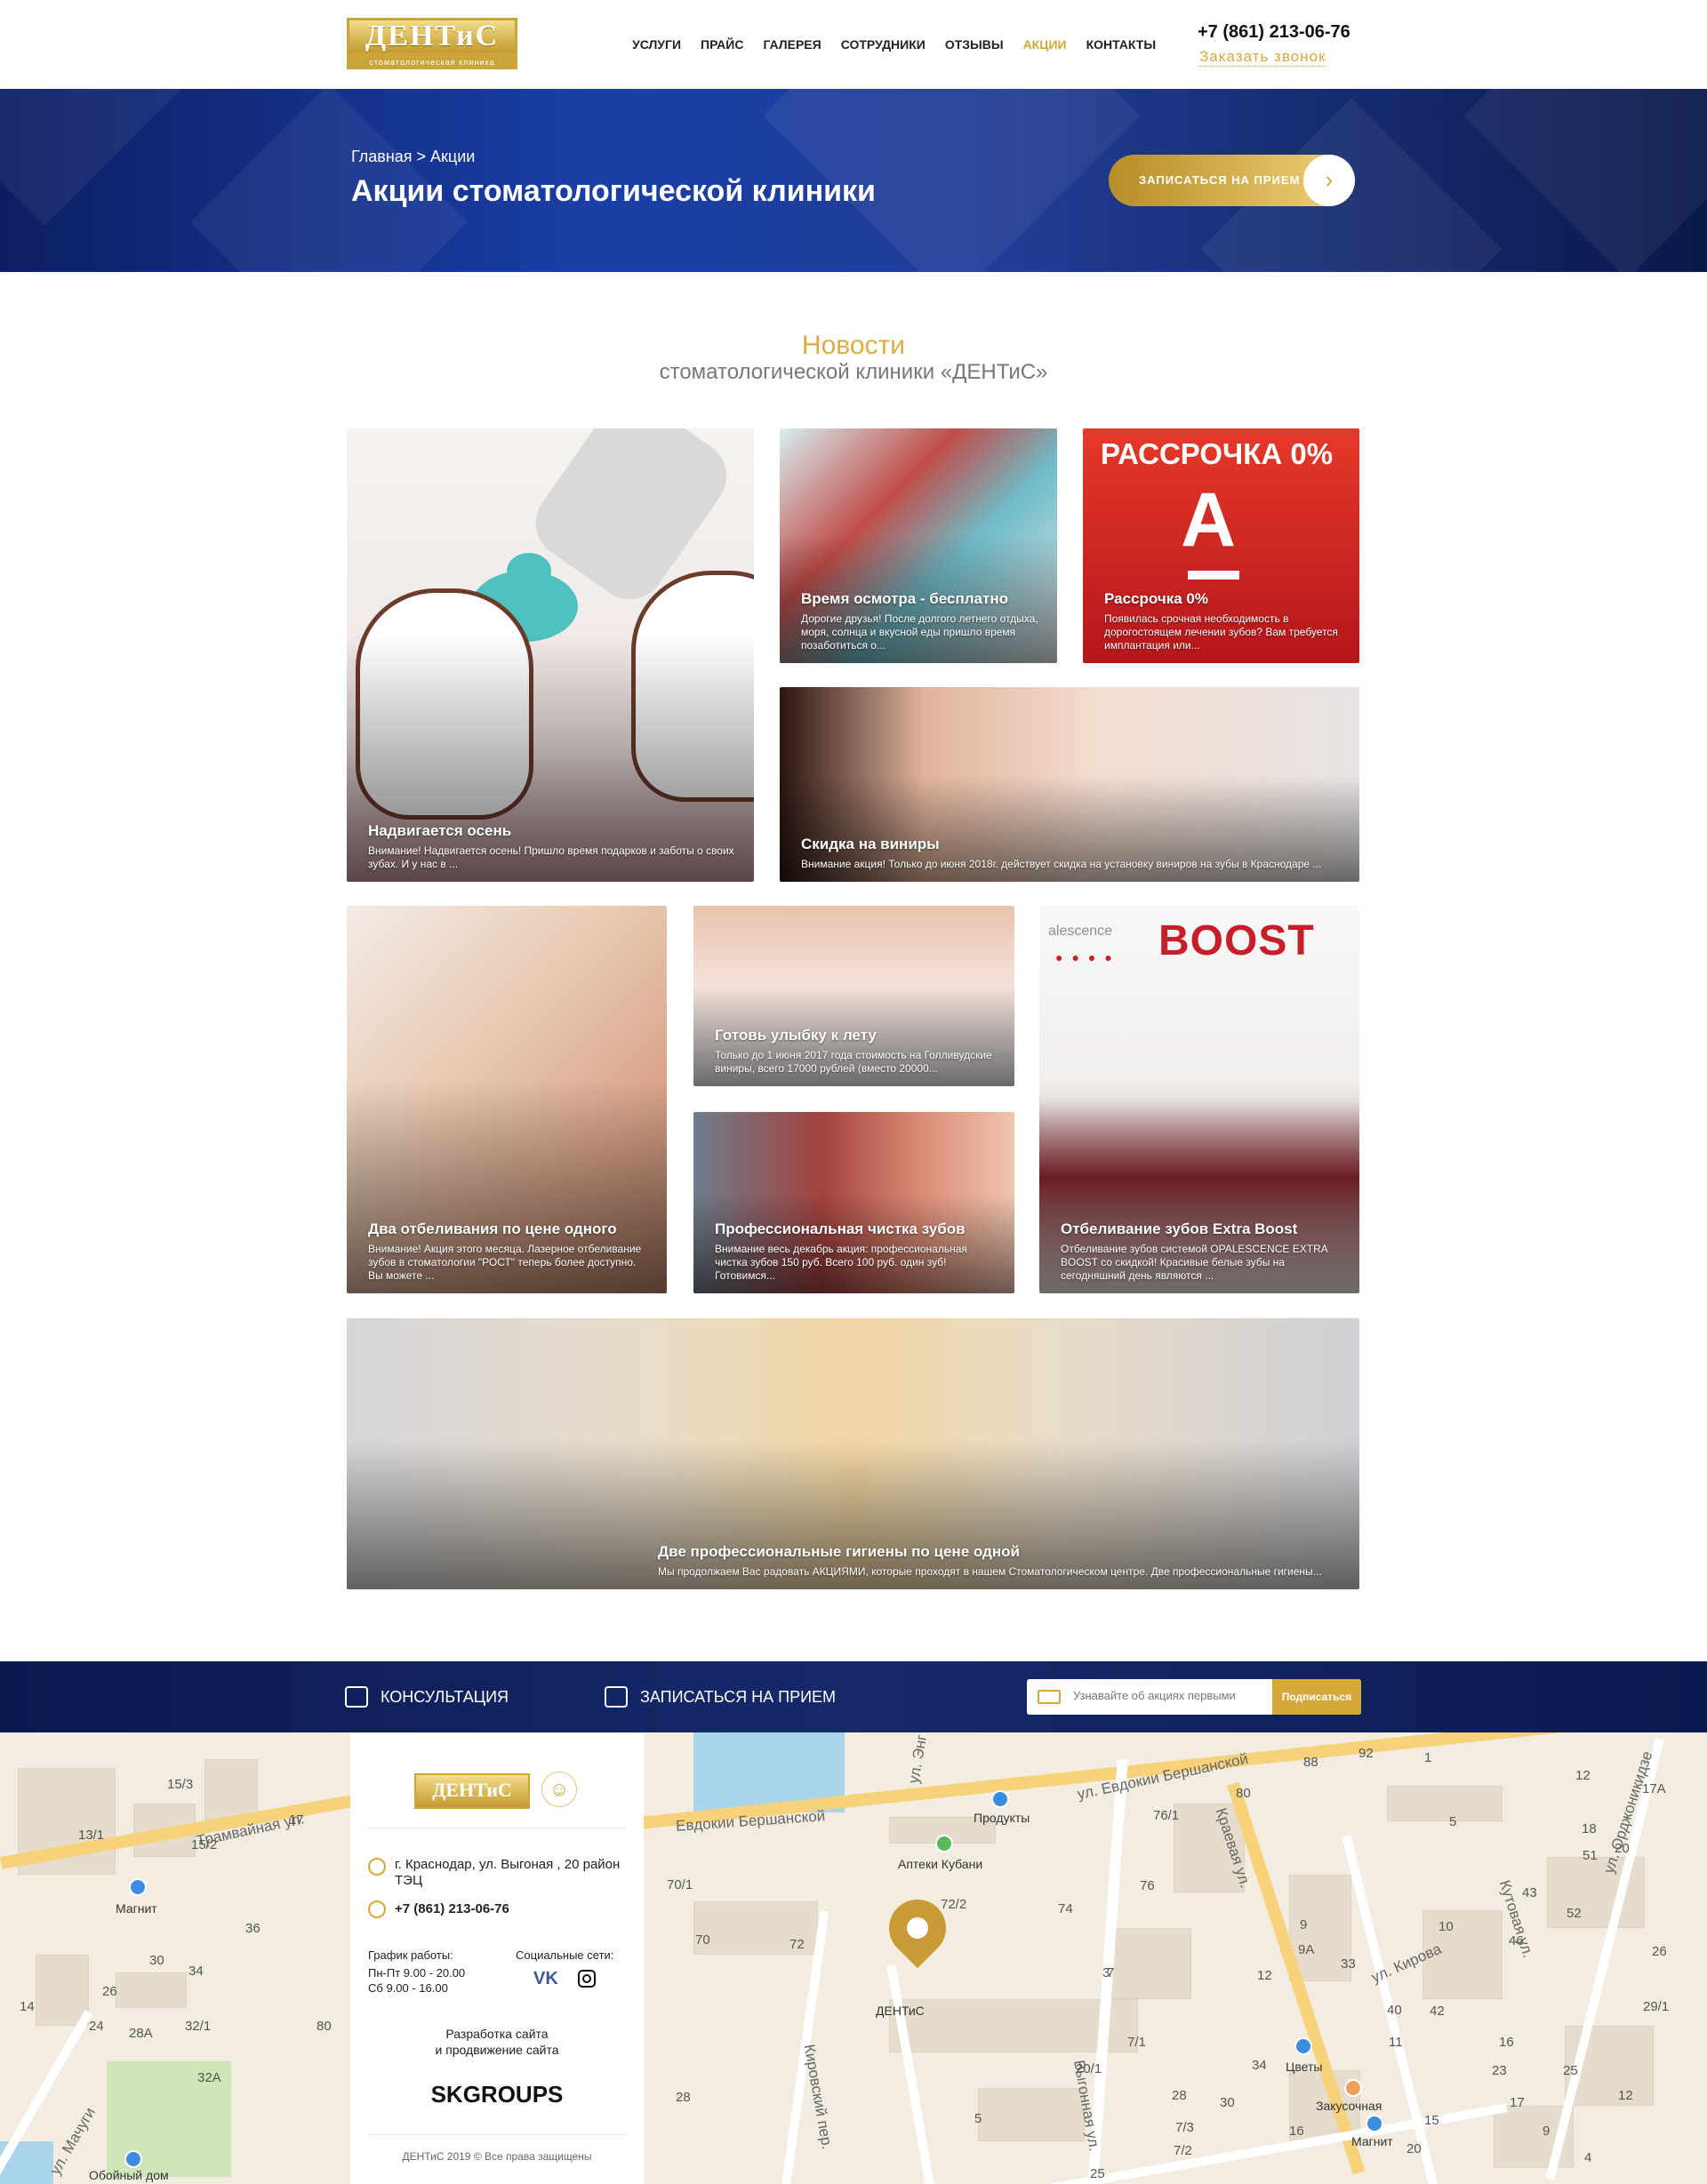  What do you see at coordinates (545, 1979) in the screenshot?
I see `vk-icon: VK` at bounding box center [545, 1979].